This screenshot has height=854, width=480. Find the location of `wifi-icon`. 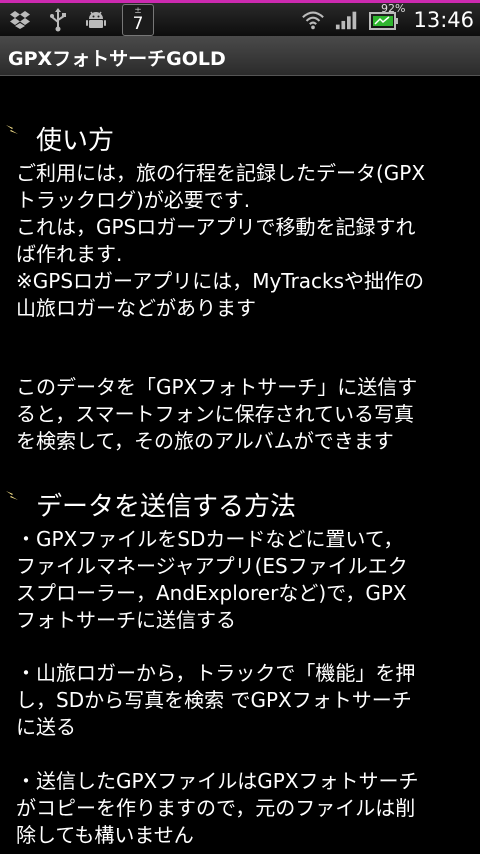

wifi-icon is located at coordinates (313, 20).